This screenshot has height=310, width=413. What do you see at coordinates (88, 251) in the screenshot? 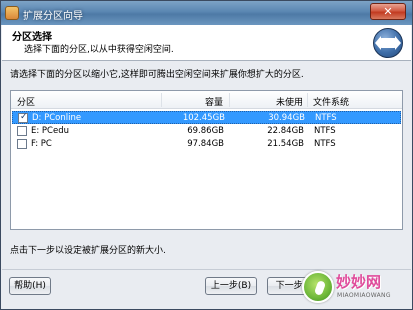
I see `hint-text: 点击下一步以设定被扩展分区的新大小.` at bounding box center [88, 251].